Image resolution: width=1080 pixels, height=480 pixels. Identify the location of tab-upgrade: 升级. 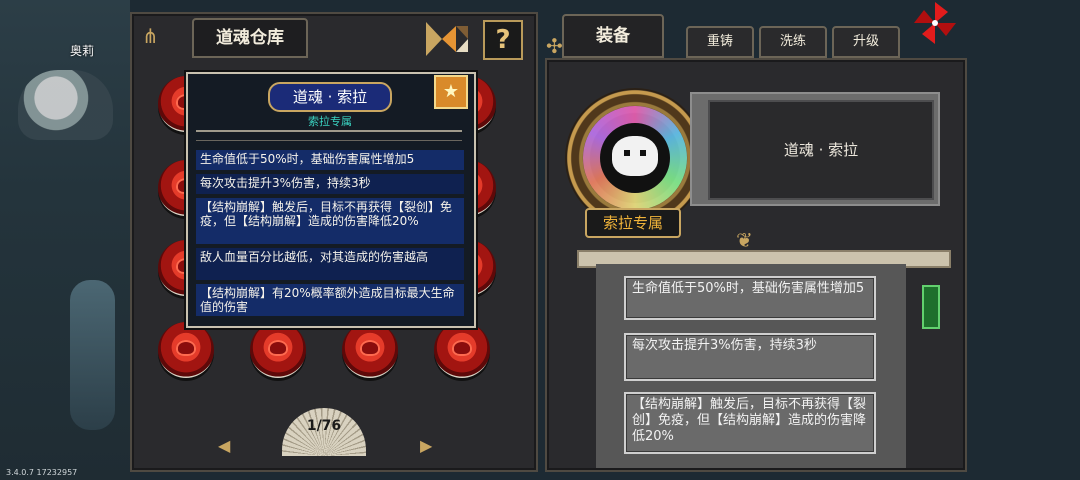
(866, 42).